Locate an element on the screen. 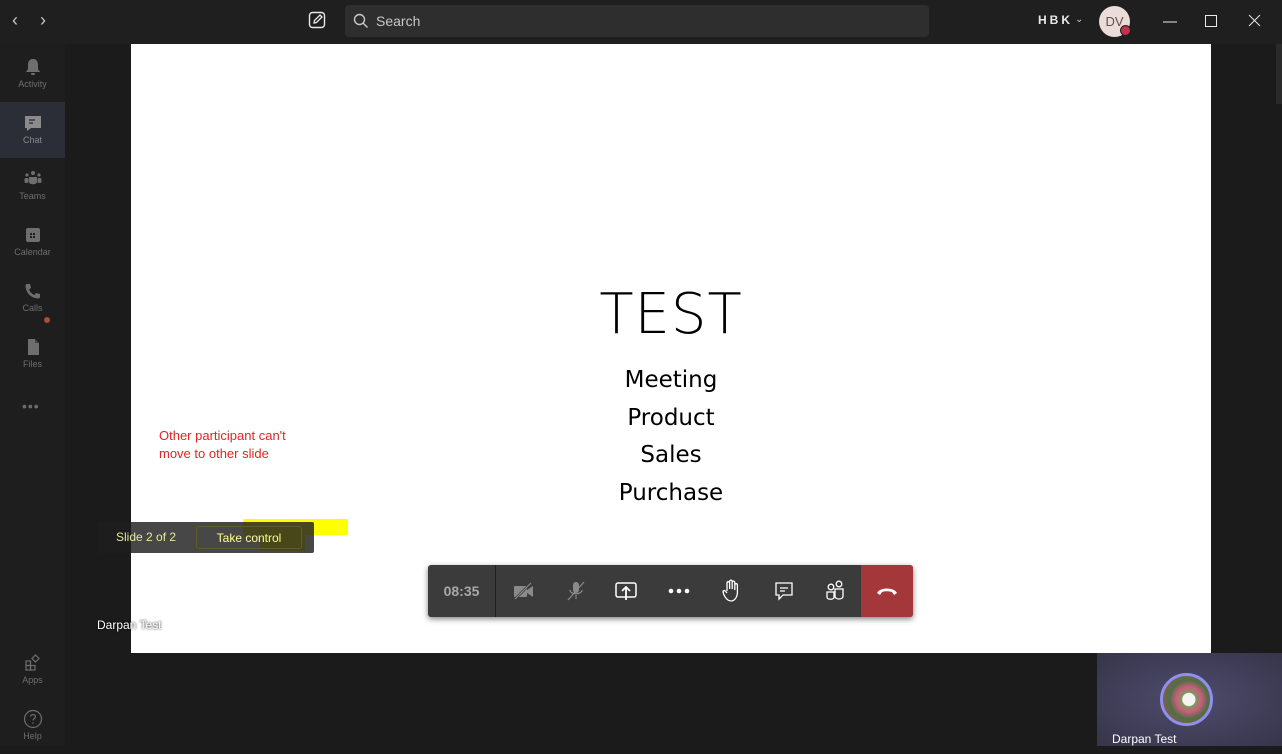 This screenshot has width=1282, height=754. call-controls: 08:35 is located at coordinates (670, 591).